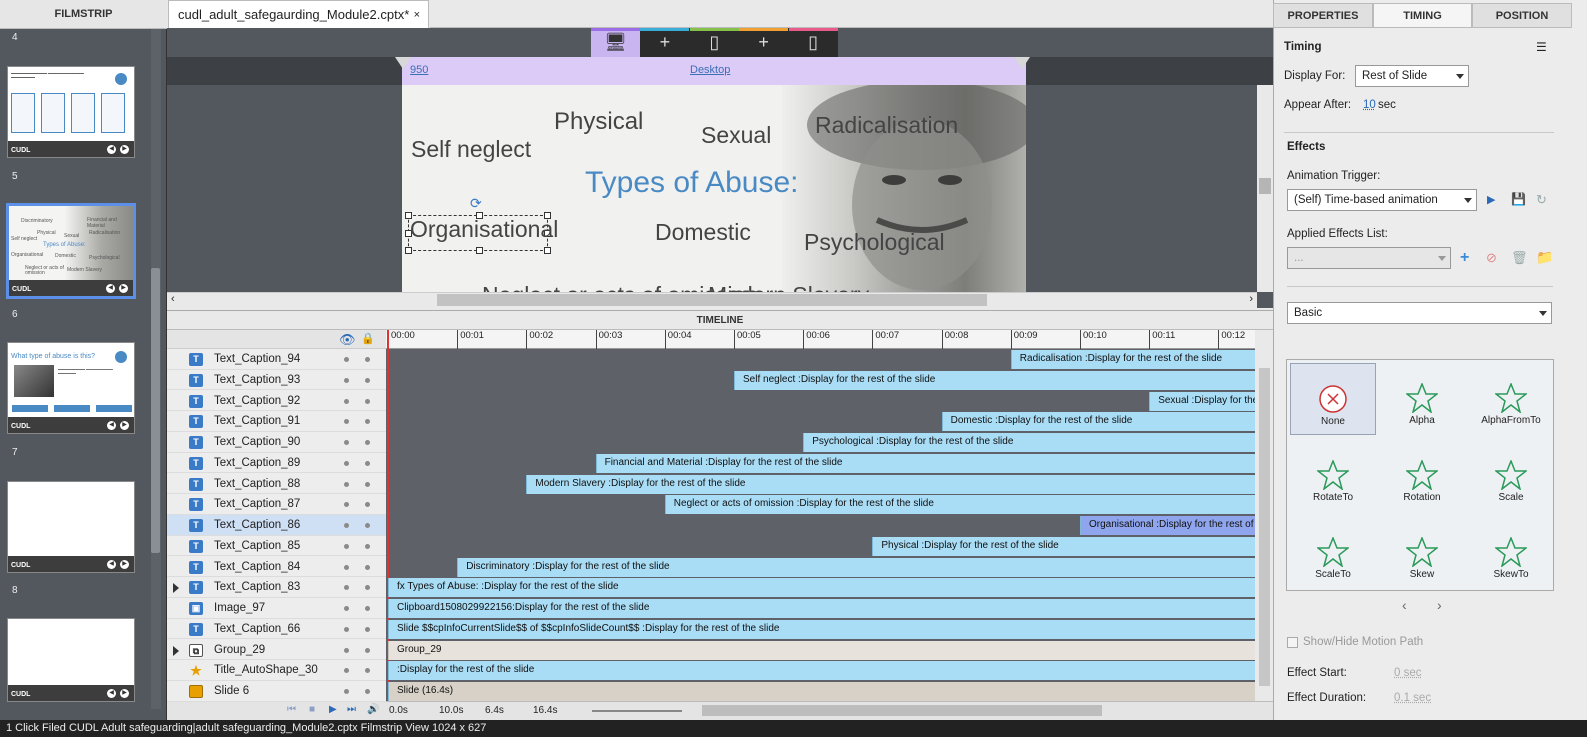  I want to click on effect-alphafromto: AlphaFromTo, so click(1511, 399).